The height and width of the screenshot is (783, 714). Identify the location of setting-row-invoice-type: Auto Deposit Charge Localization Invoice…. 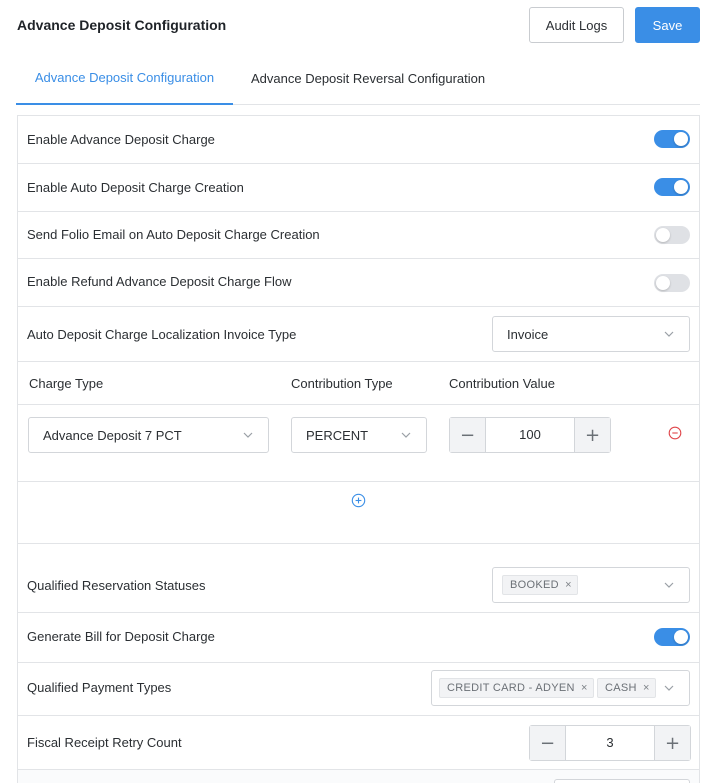
(358, 334).